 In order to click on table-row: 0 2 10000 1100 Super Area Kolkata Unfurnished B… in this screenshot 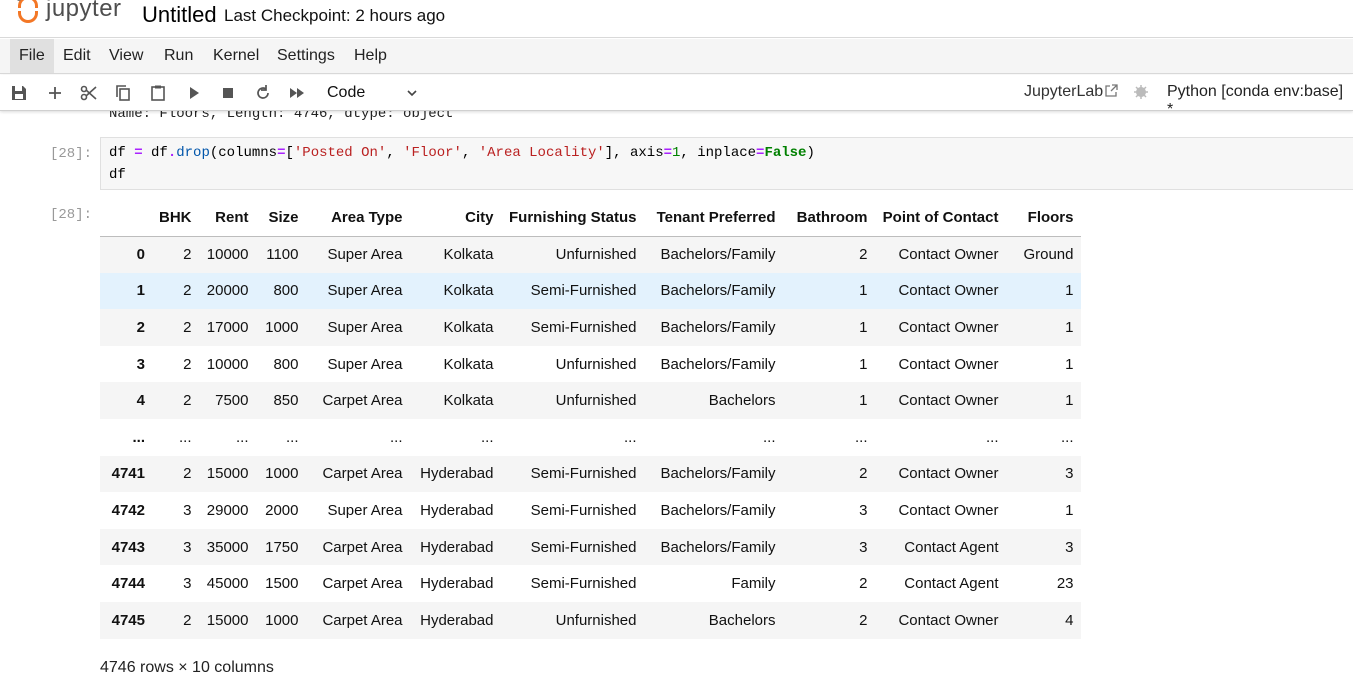, I will do `click(590, 254)`.